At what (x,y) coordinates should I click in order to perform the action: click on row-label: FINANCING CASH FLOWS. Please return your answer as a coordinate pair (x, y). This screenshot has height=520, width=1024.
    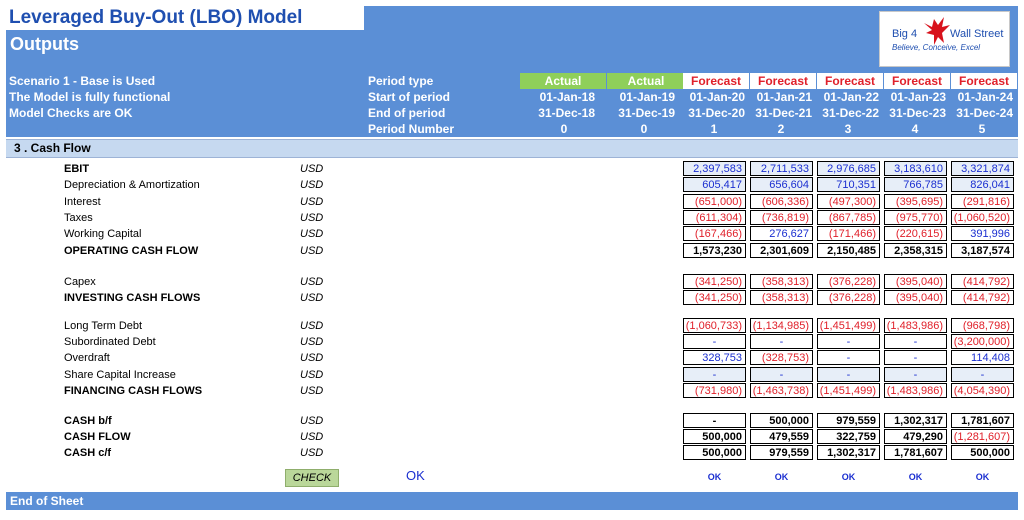
    Looking at the image, I should click on (133, 391).